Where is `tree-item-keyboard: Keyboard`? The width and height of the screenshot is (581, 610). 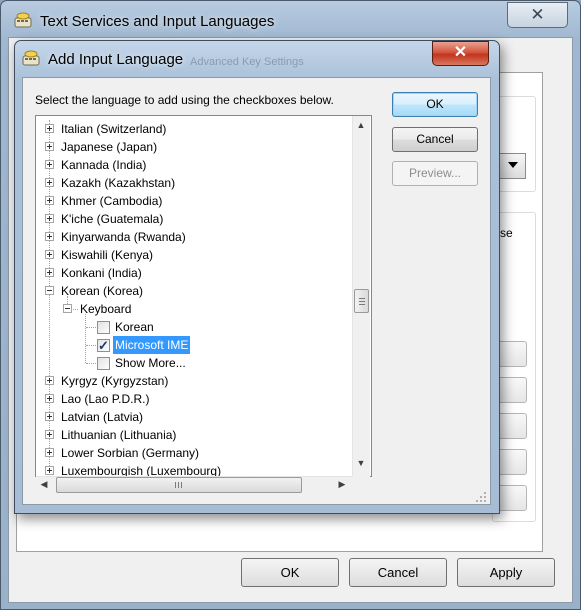 tree-item-keyboard: Keyboard is located at coordinates (196, 331).